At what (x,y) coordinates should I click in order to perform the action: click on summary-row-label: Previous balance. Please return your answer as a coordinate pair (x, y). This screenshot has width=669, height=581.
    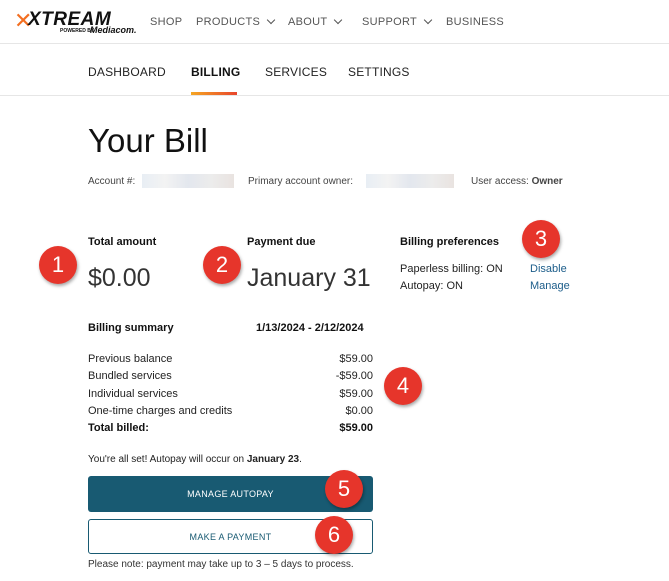
    Looking at the image, I should click on (130, 359).